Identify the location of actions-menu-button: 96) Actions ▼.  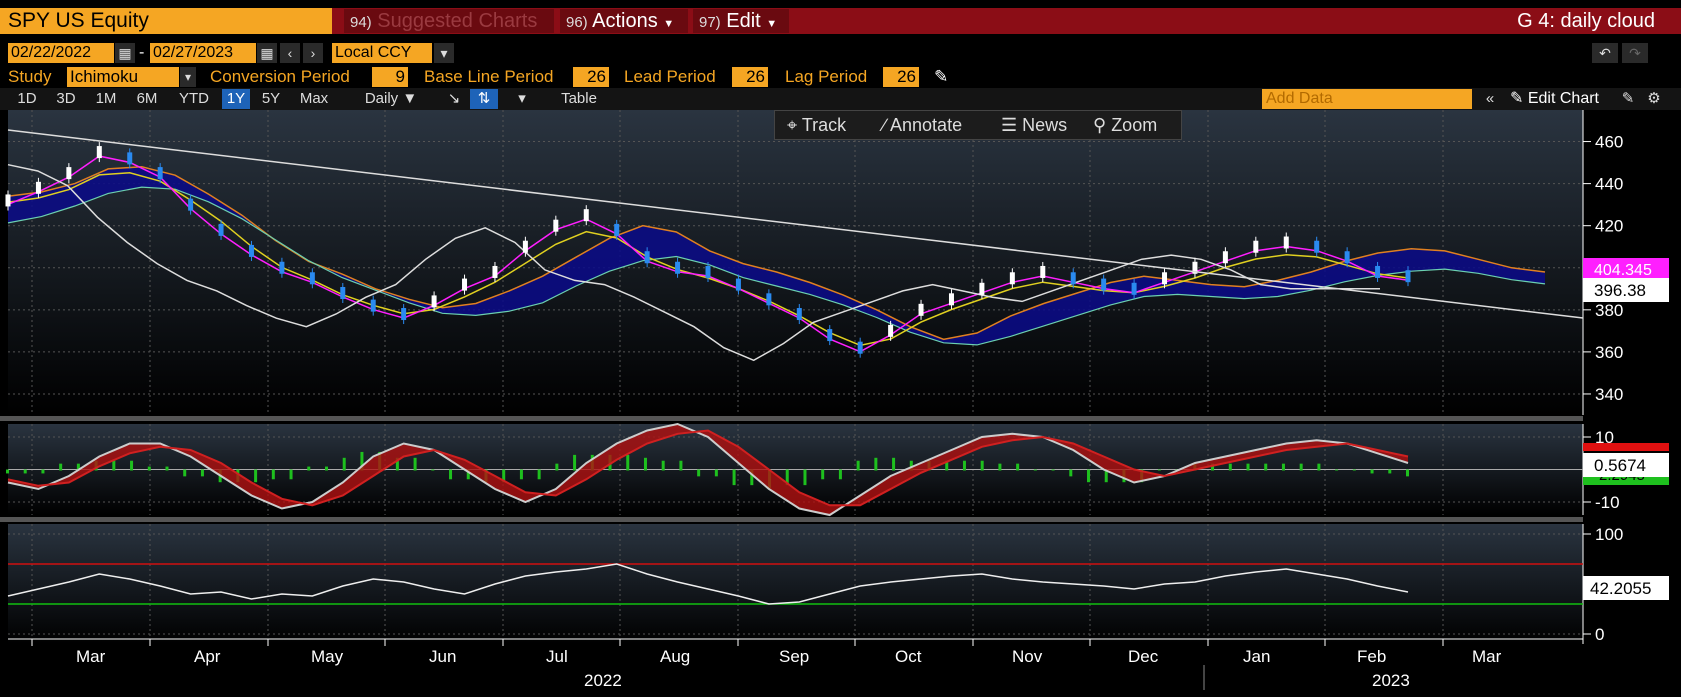
(624, 21).